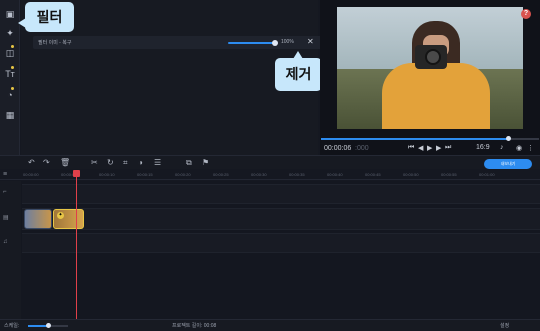  I want to click on ruler-tick: 00:00:55, so click(449, 174).